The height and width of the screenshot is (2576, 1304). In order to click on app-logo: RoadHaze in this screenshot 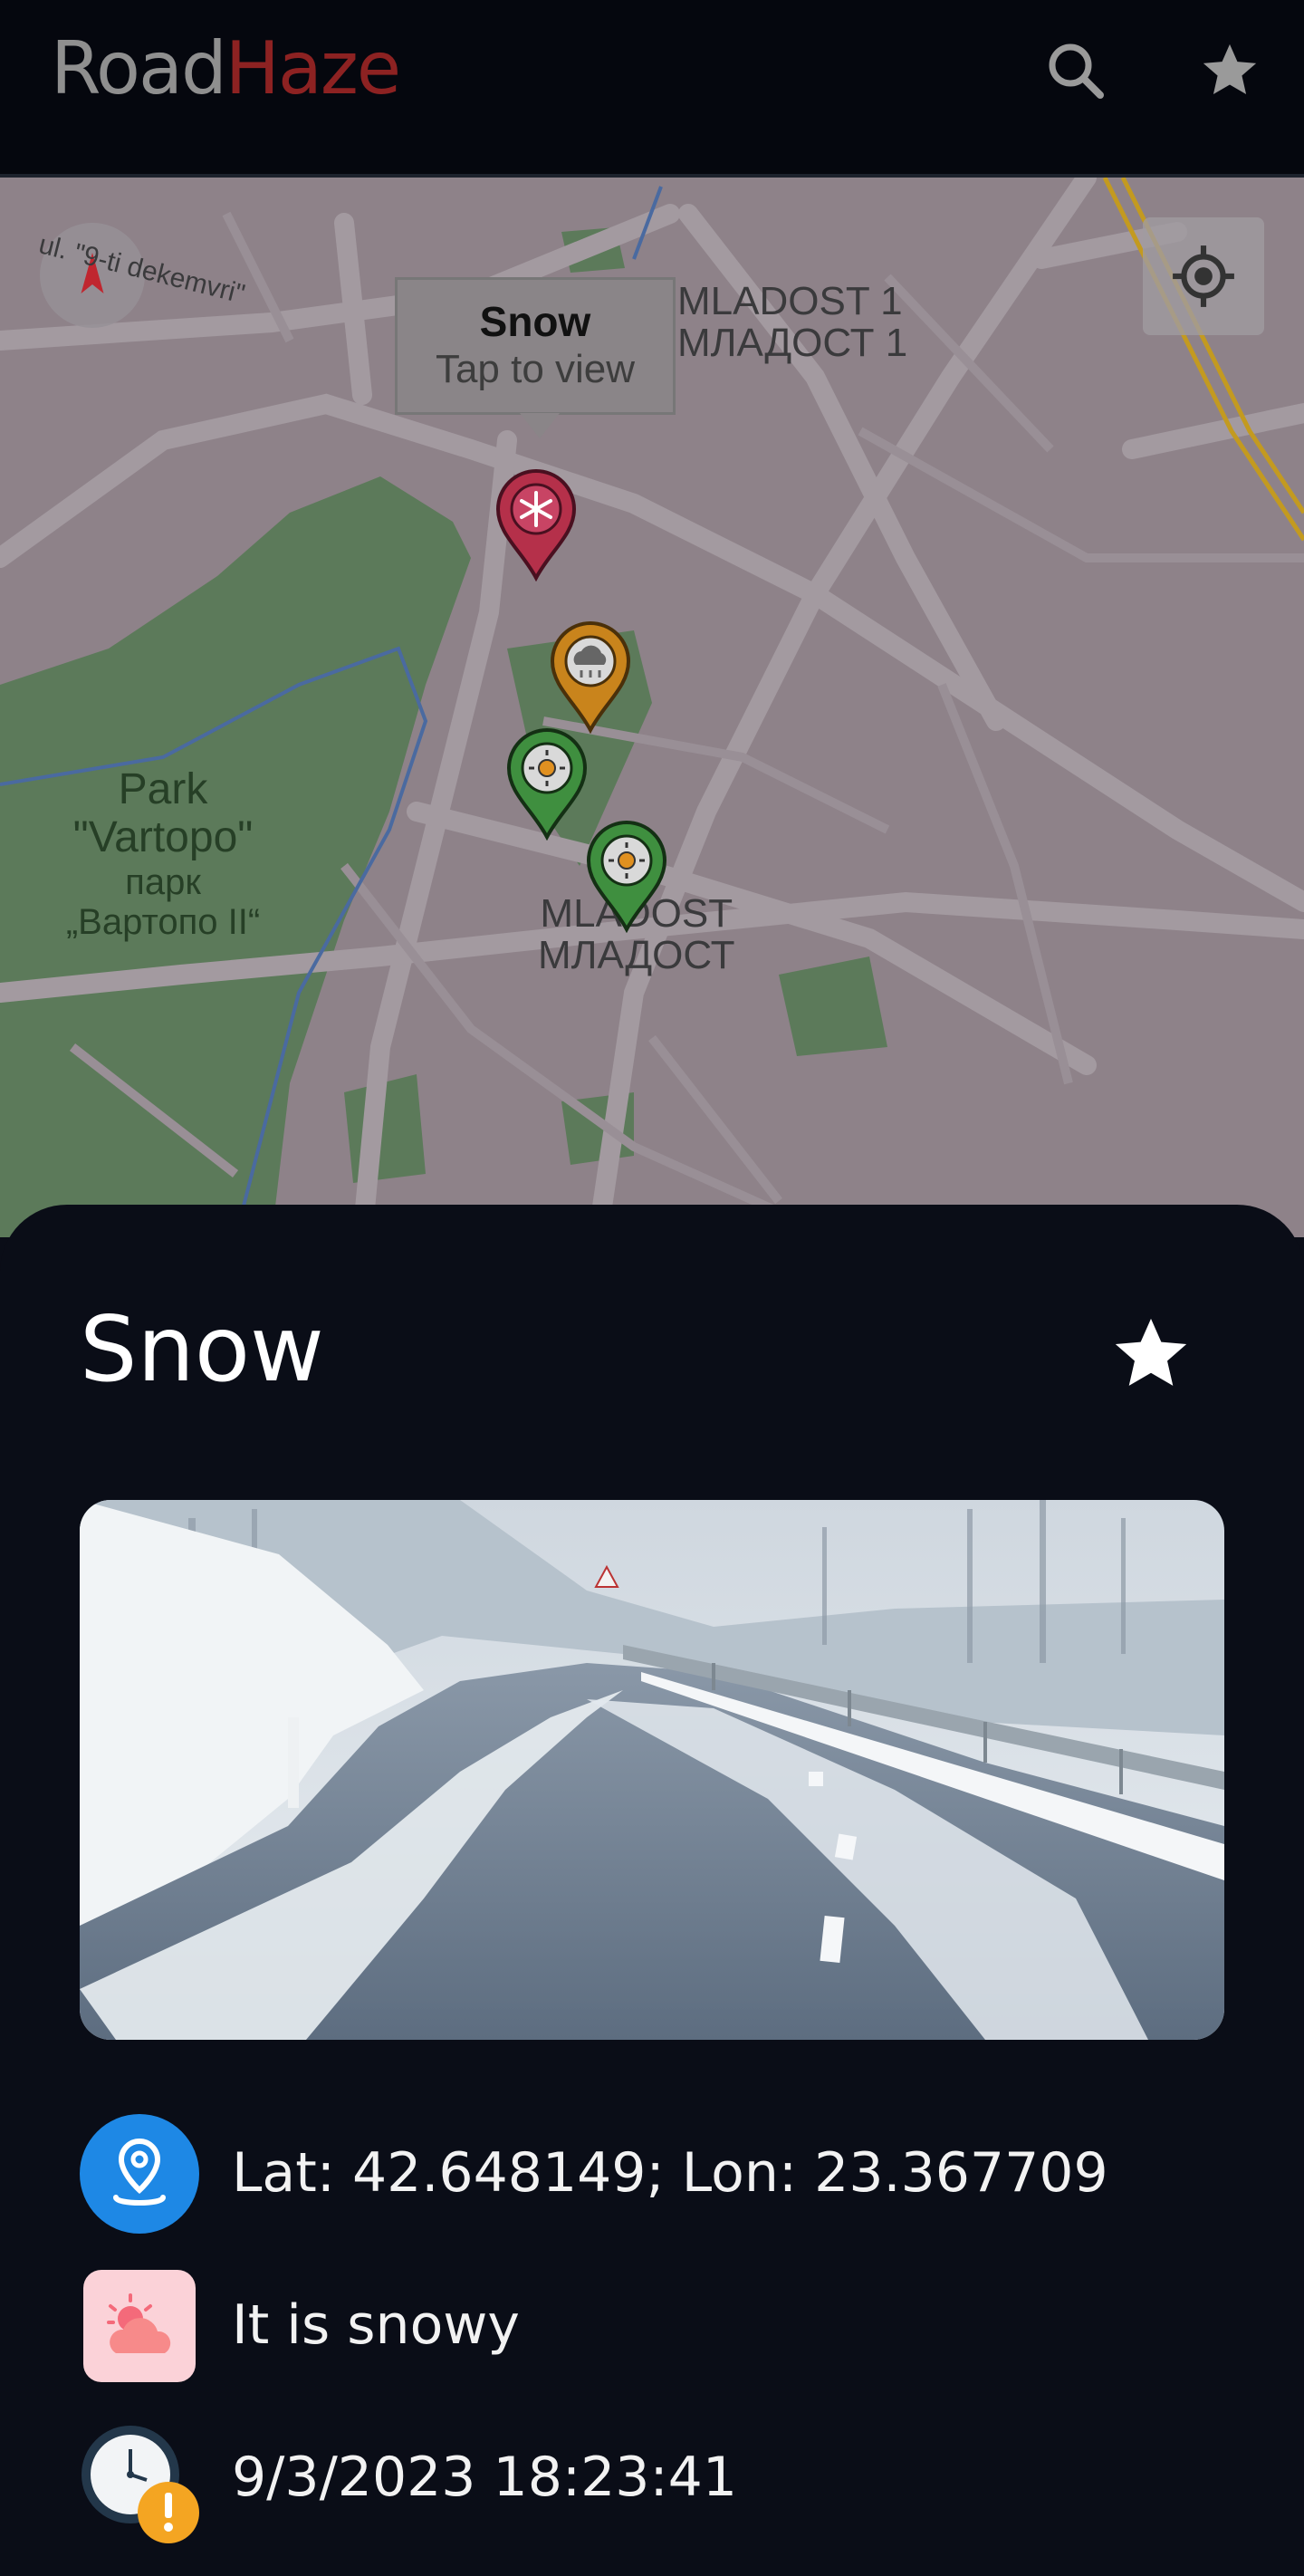, I will do `click(226, 69)`.